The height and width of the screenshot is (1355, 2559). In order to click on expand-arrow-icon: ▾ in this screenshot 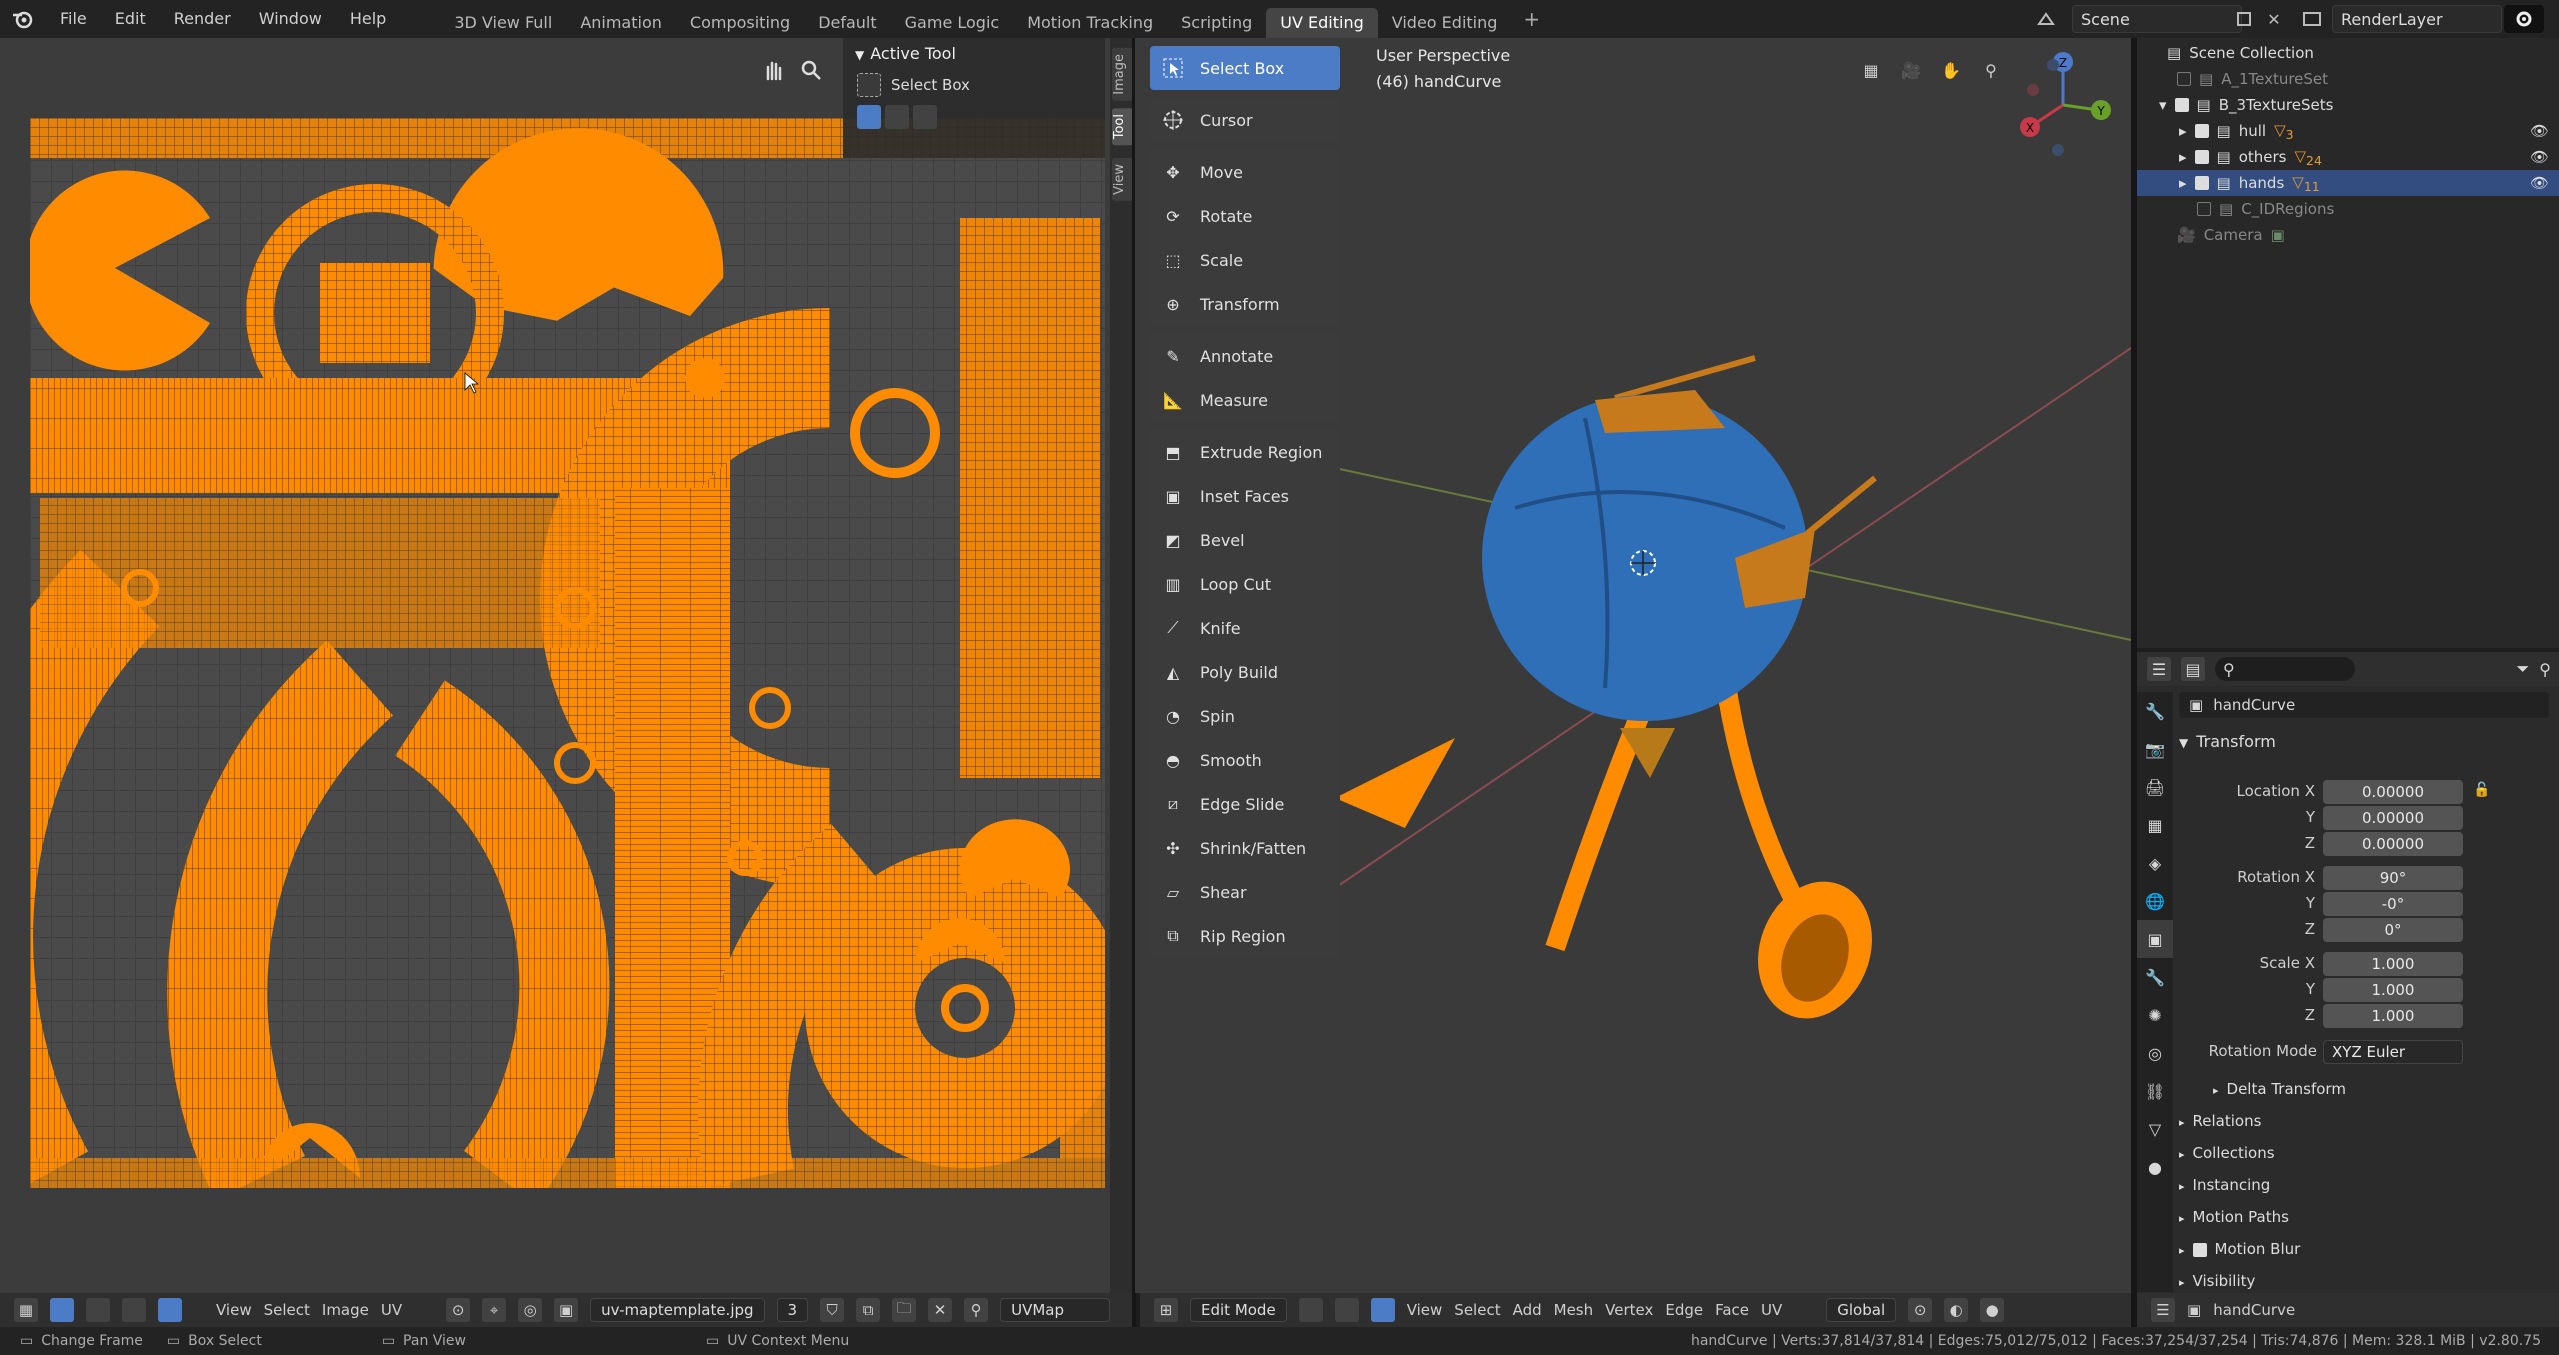, I will do `click(2163, 105)`.